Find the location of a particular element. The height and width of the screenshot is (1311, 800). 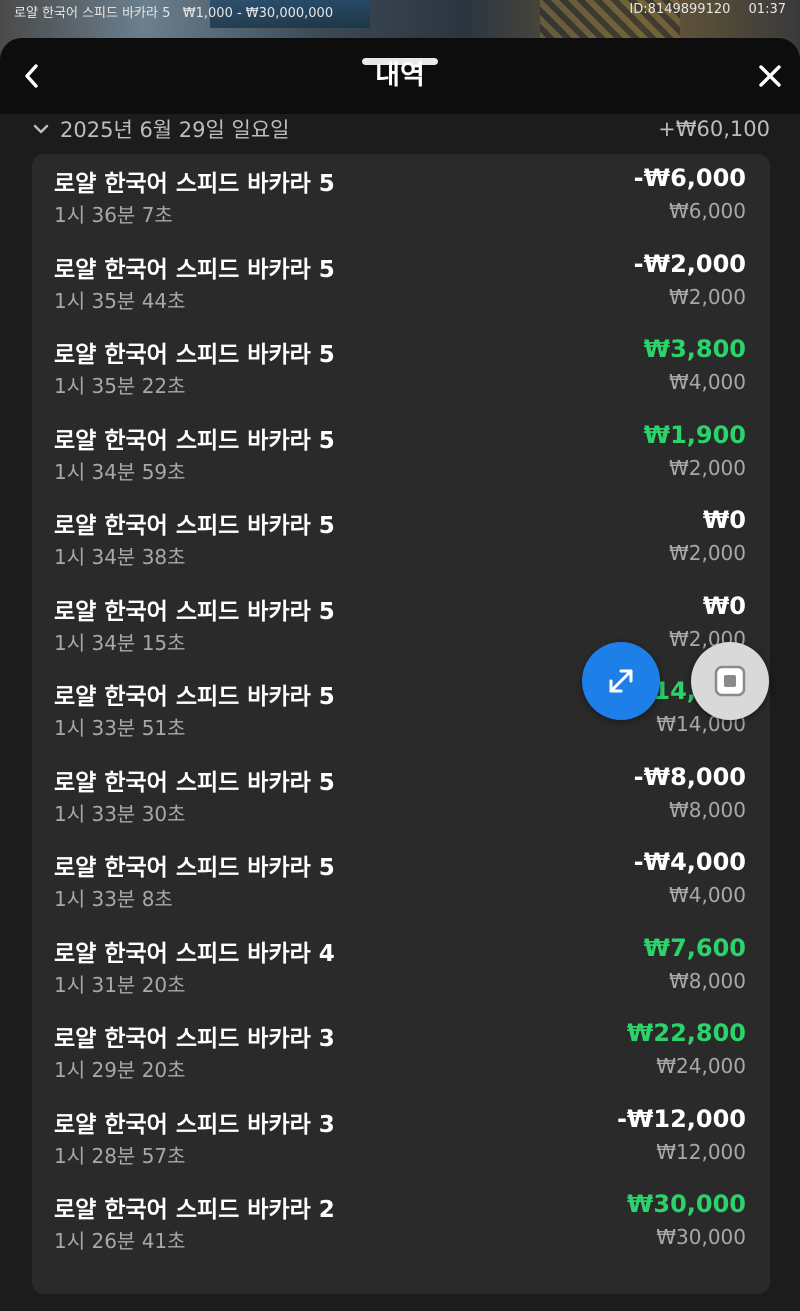

row-time: 1시 28분 57초 is located at coordinates (120, 1156).